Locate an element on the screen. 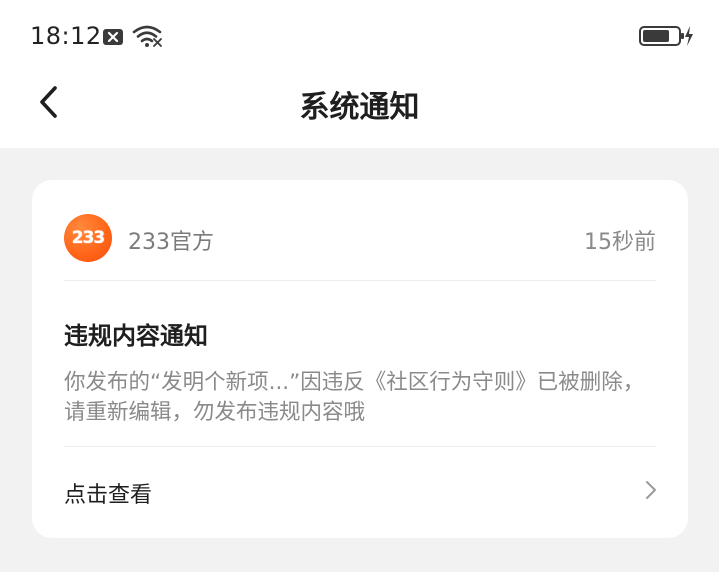 The height and width of the screenshot is (572, 719). notification-x-icon is located at coordinates (113, 37).